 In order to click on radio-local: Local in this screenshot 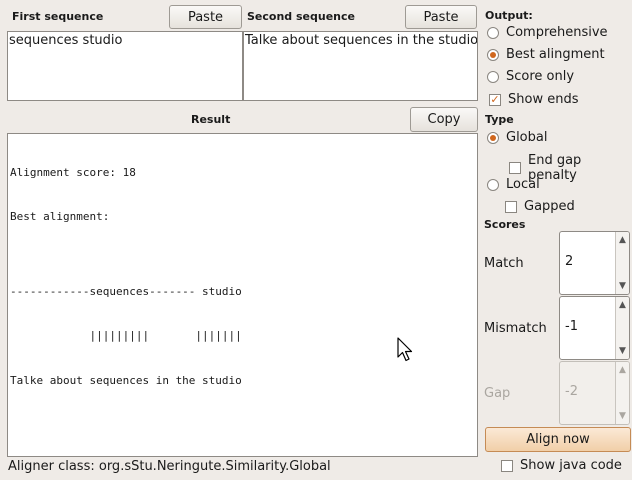, I will do `click(513, 184)`.